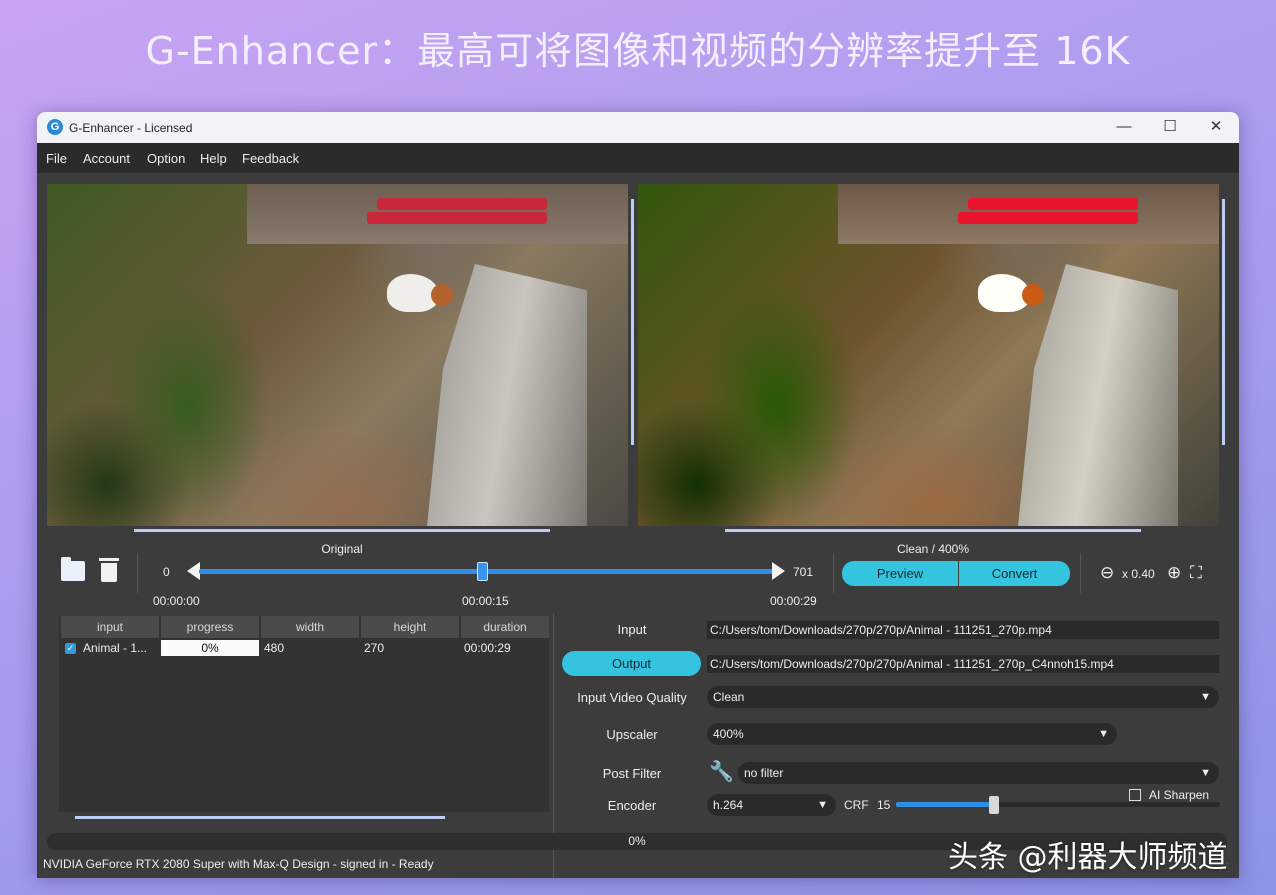 The image size is (1276, 895). I want to click on encoder-value: h.264, so click(728, 805).